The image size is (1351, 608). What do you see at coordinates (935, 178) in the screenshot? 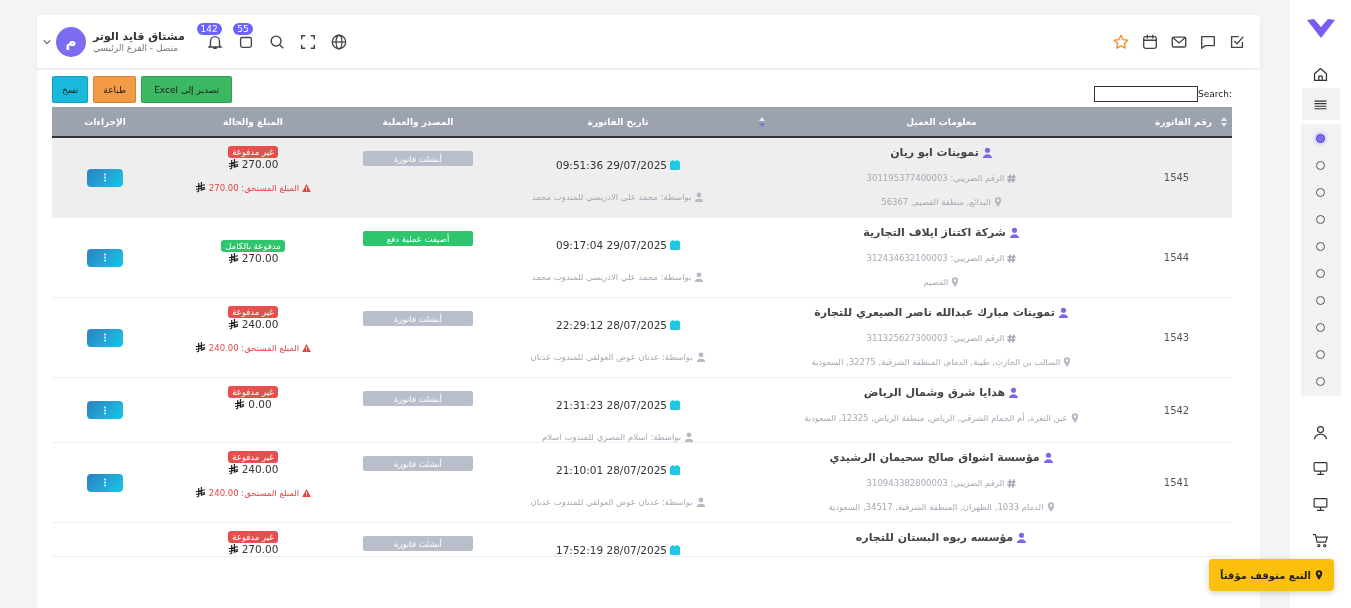
I see `tax-number: الرقم الضريبي: 301195377400003` at bounding box center [935, 178].